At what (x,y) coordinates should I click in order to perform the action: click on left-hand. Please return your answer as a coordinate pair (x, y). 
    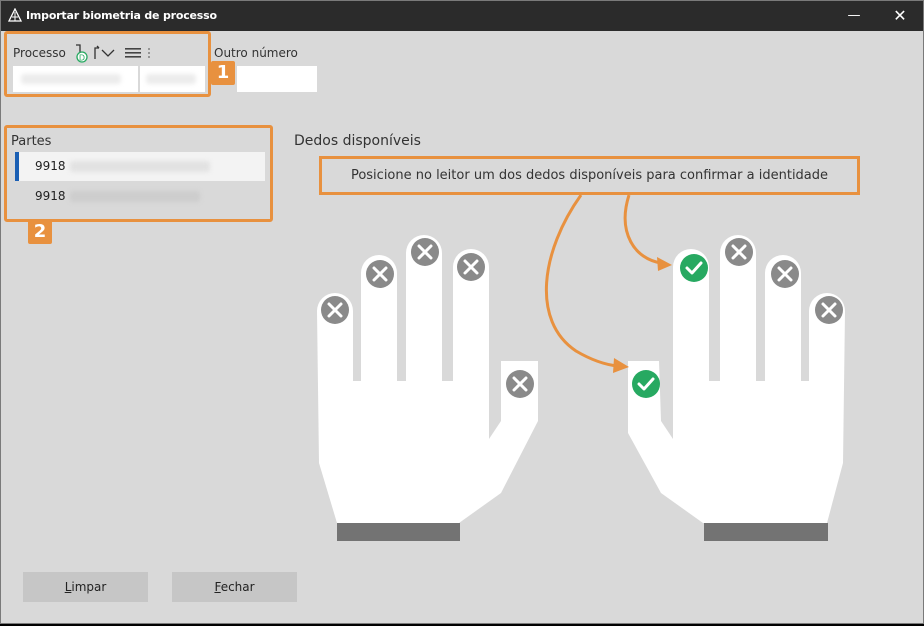
    Looking at the image, I should click on (427, 388).